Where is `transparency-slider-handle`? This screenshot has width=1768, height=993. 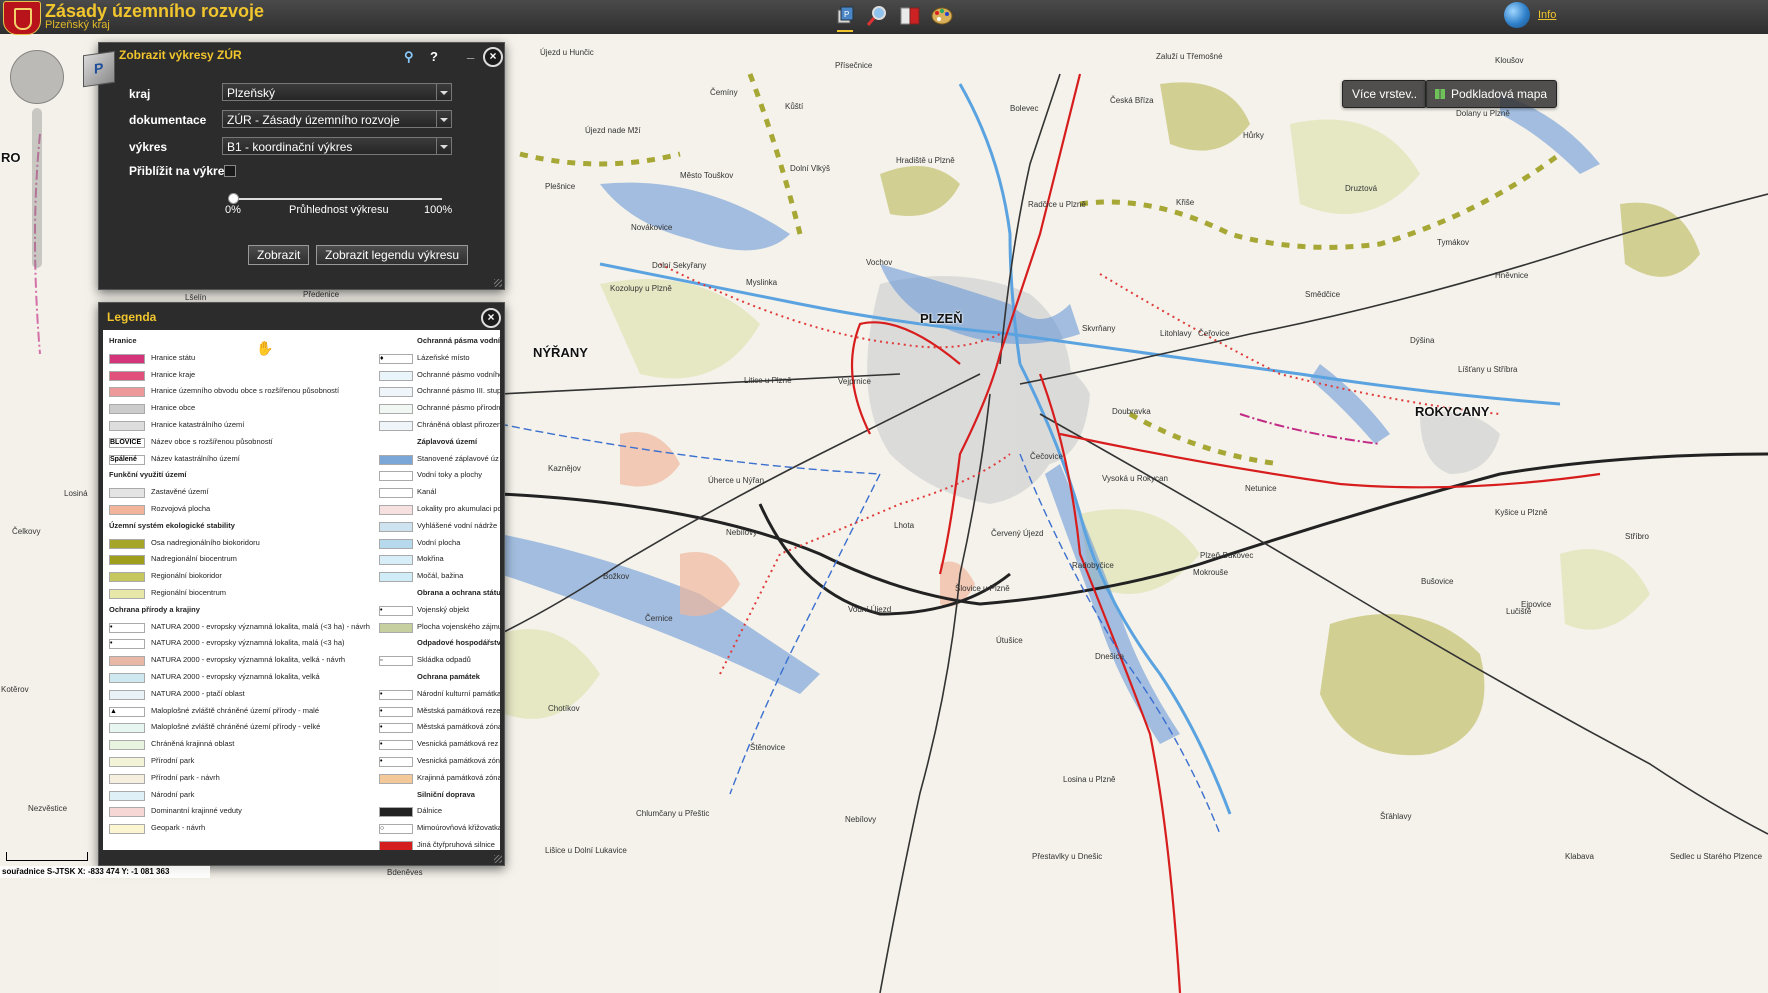
transparency-slider-handle is located at coordinates (233, 198).